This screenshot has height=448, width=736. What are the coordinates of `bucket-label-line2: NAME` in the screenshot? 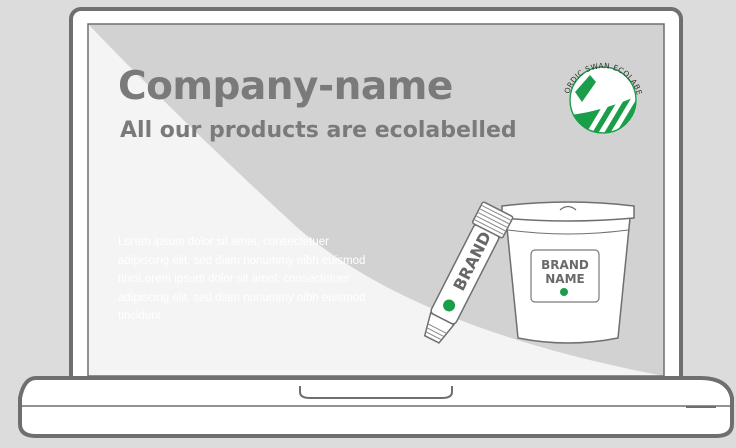 It's located at (564, 279).